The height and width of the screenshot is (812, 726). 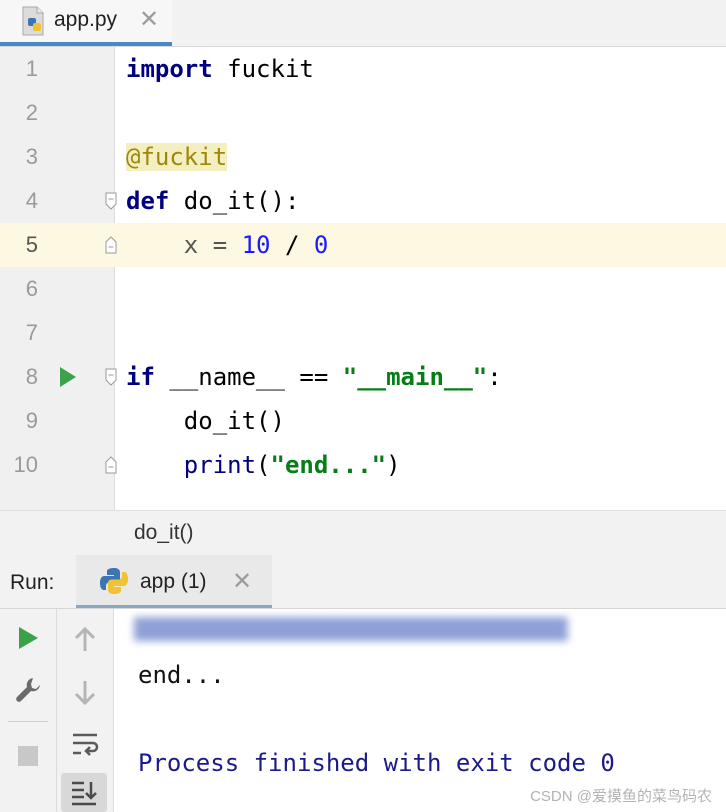 What do you see at coordinates (140, 377) in the screenshot?
I see `keyword-token: if` at bounding box center [140, 377].